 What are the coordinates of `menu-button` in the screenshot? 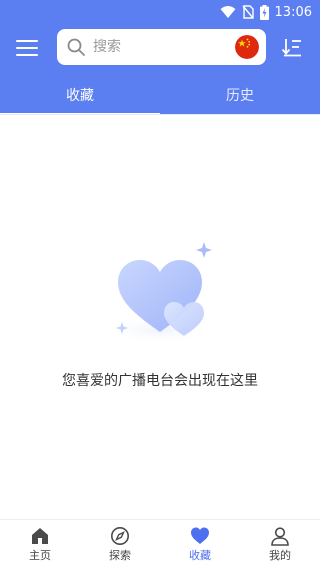 It's located at (27, 48).